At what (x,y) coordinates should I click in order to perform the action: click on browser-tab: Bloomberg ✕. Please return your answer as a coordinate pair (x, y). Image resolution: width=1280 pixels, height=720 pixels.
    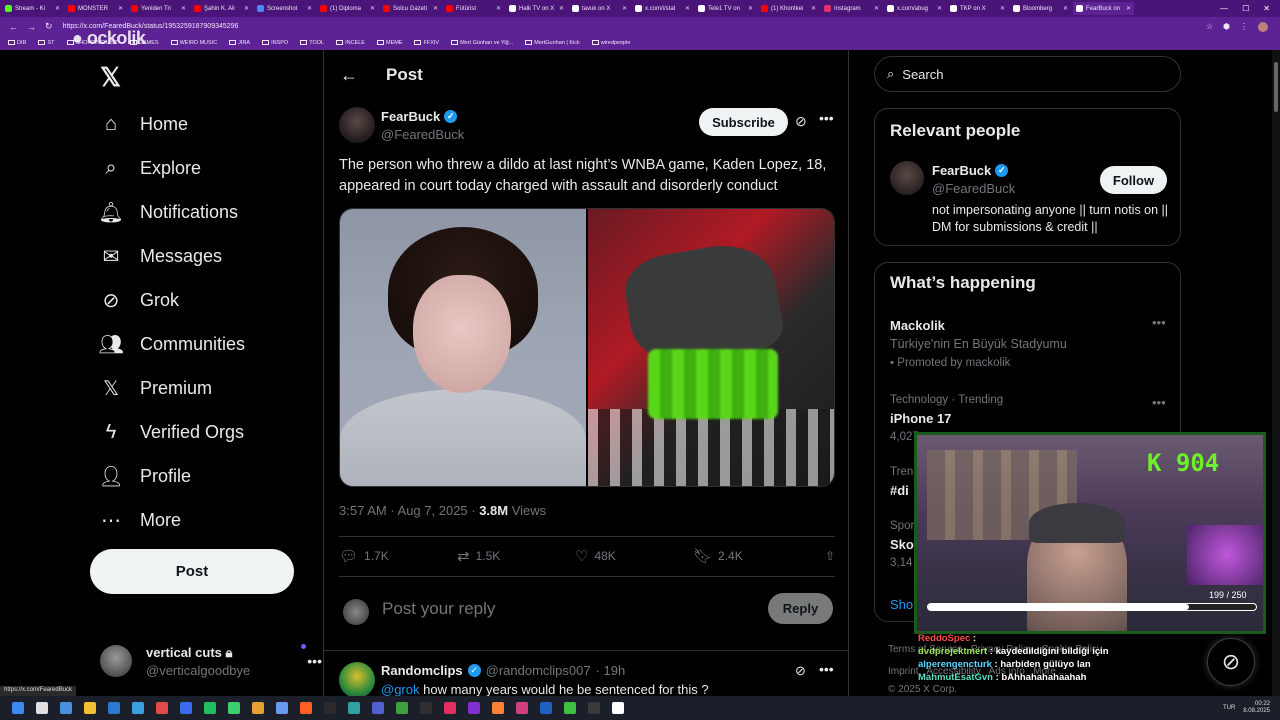
    Looking at the image, I should click on (1040, 8).